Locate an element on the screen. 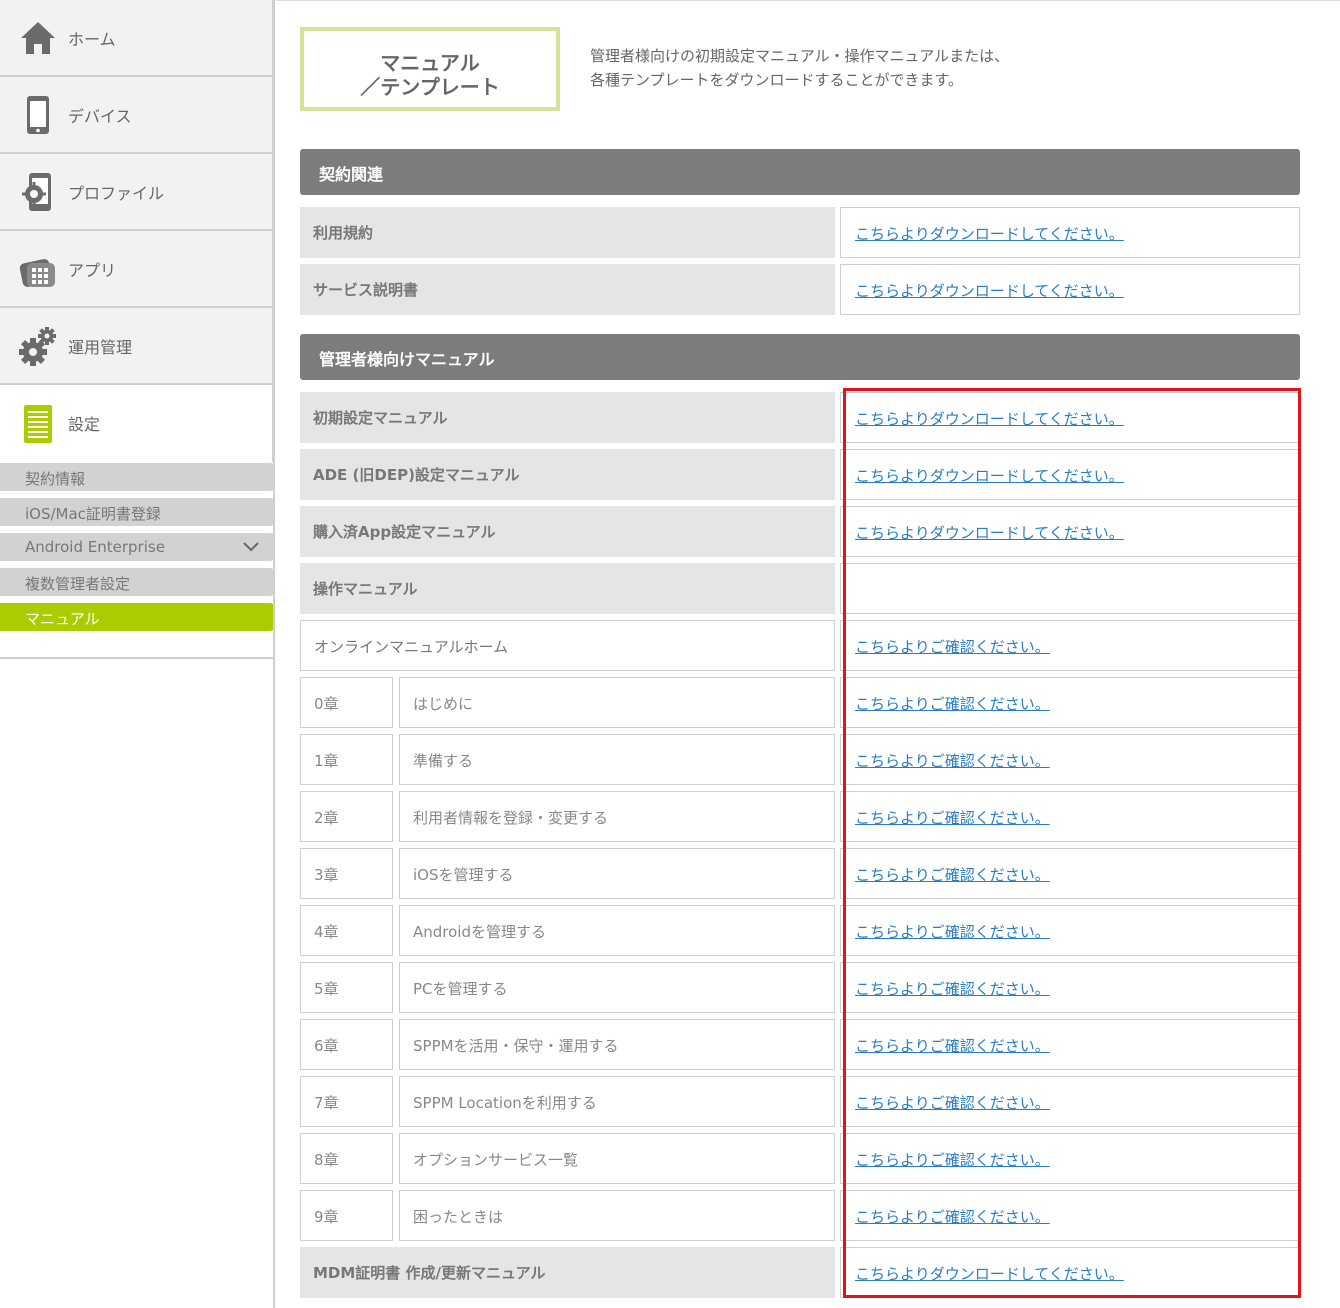 The height and width of the screenshot is (1308, 1340). table-row: サービス説明書 こちらよりダウンロードしてください。 is located at coordinates (800, 289).